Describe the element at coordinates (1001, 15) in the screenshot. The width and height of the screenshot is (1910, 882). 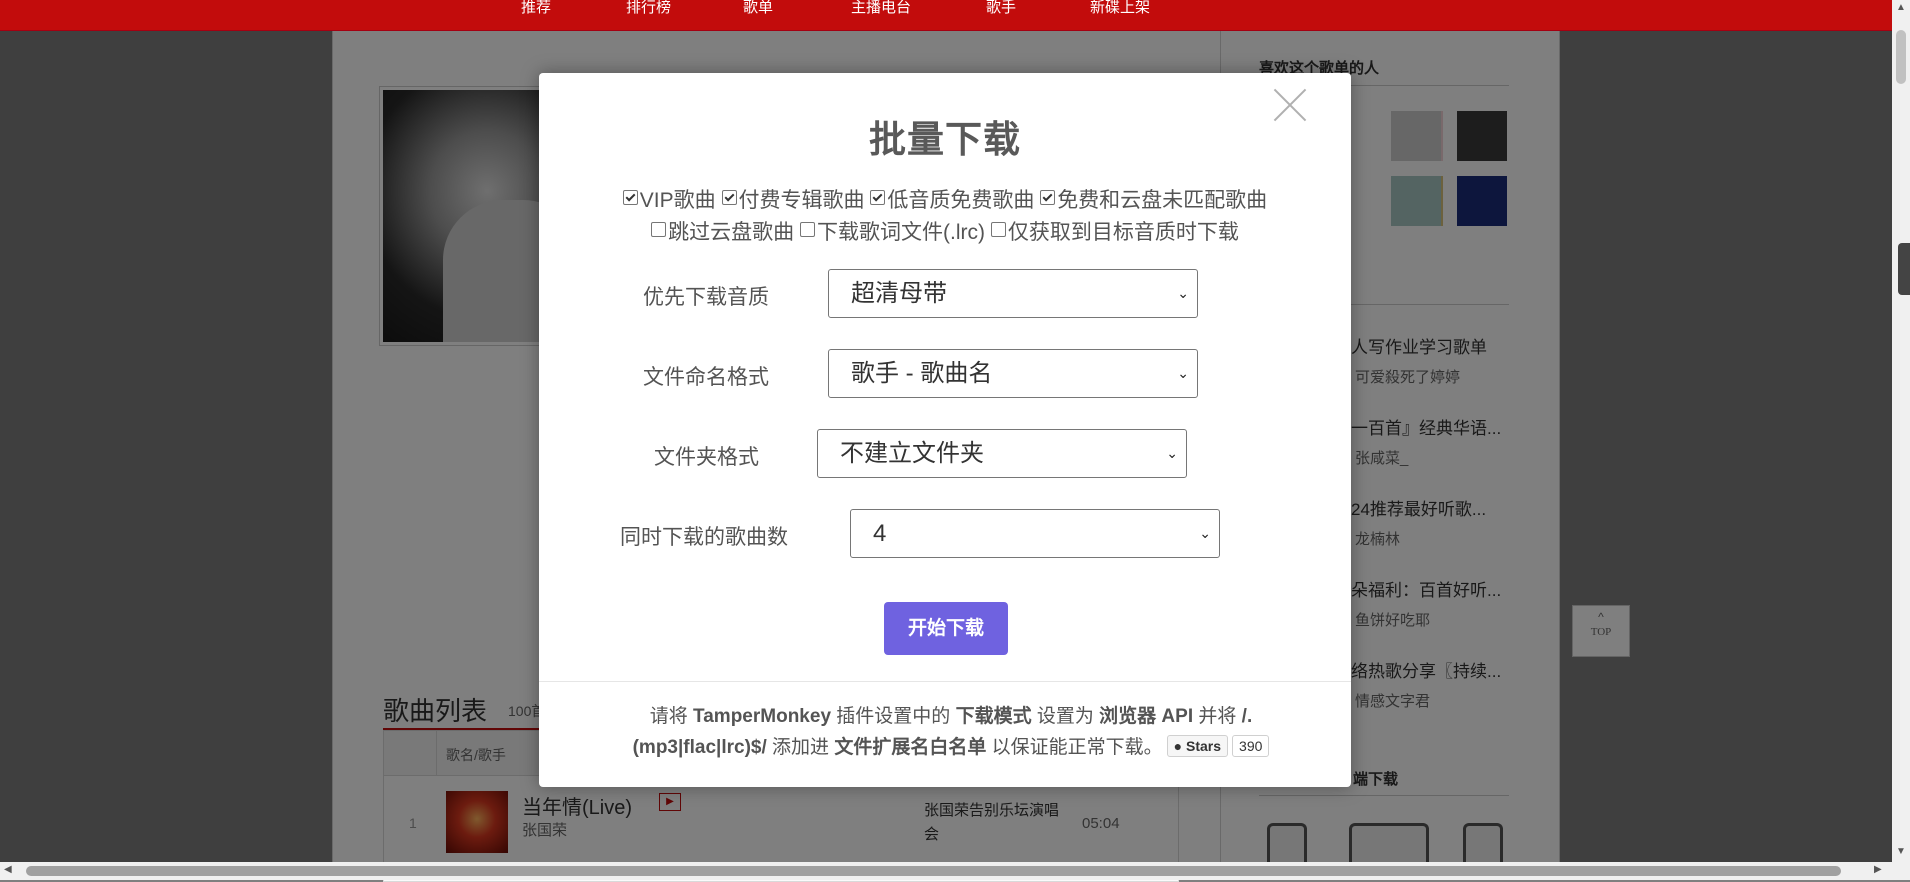
I see `nav-item-artists: 歌手` at that location.